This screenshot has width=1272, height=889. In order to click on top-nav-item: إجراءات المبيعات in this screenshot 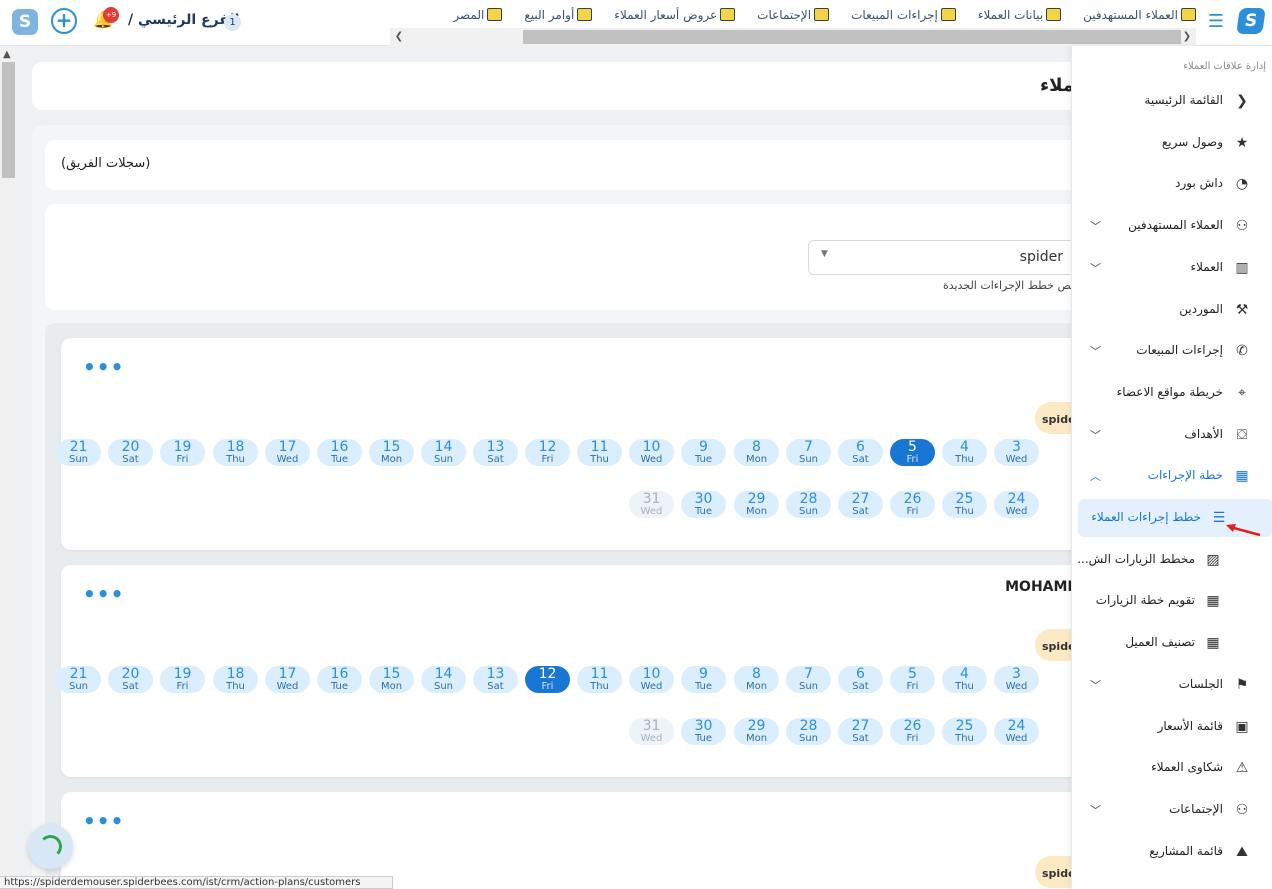, I will do `click(903, 15)`.